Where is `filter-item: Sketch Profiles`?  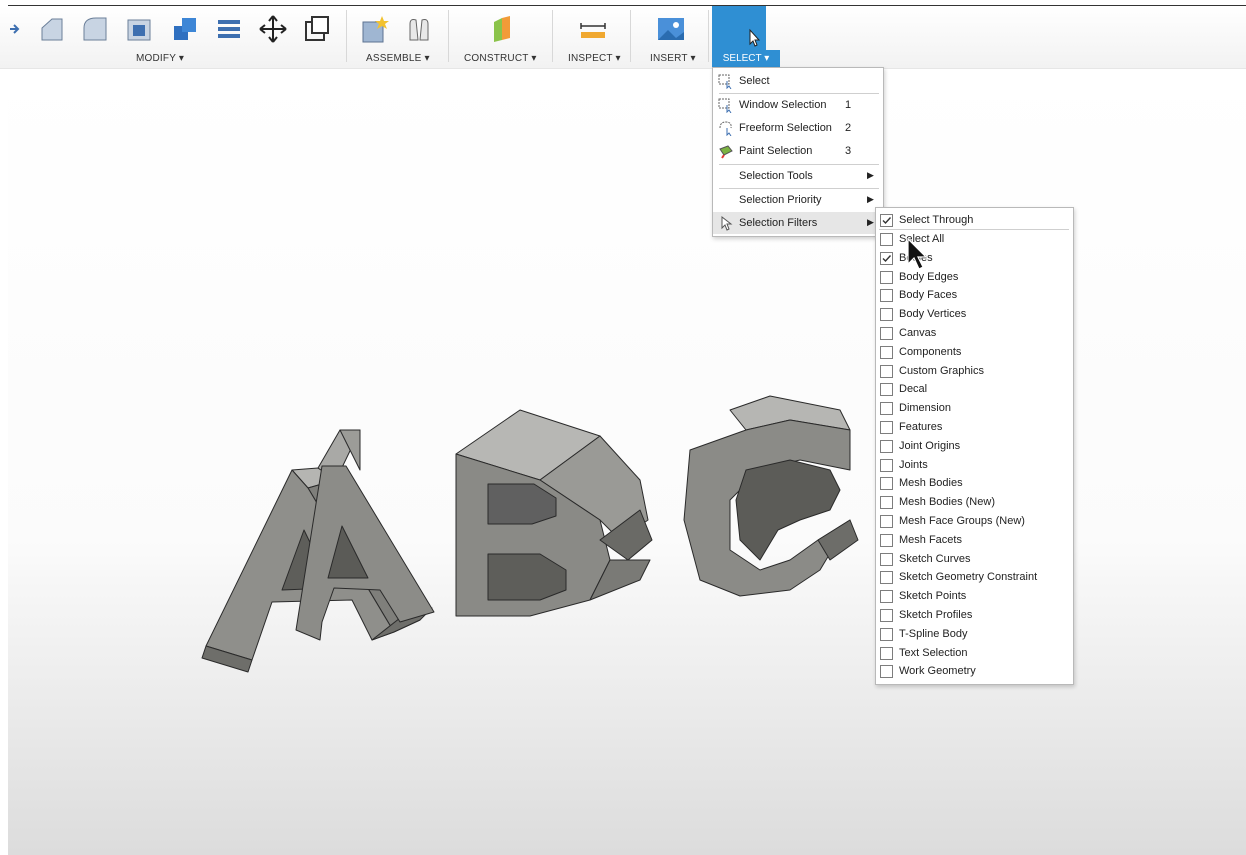 filter-item: Sketch Profiles is located at coordinates (974, 615).